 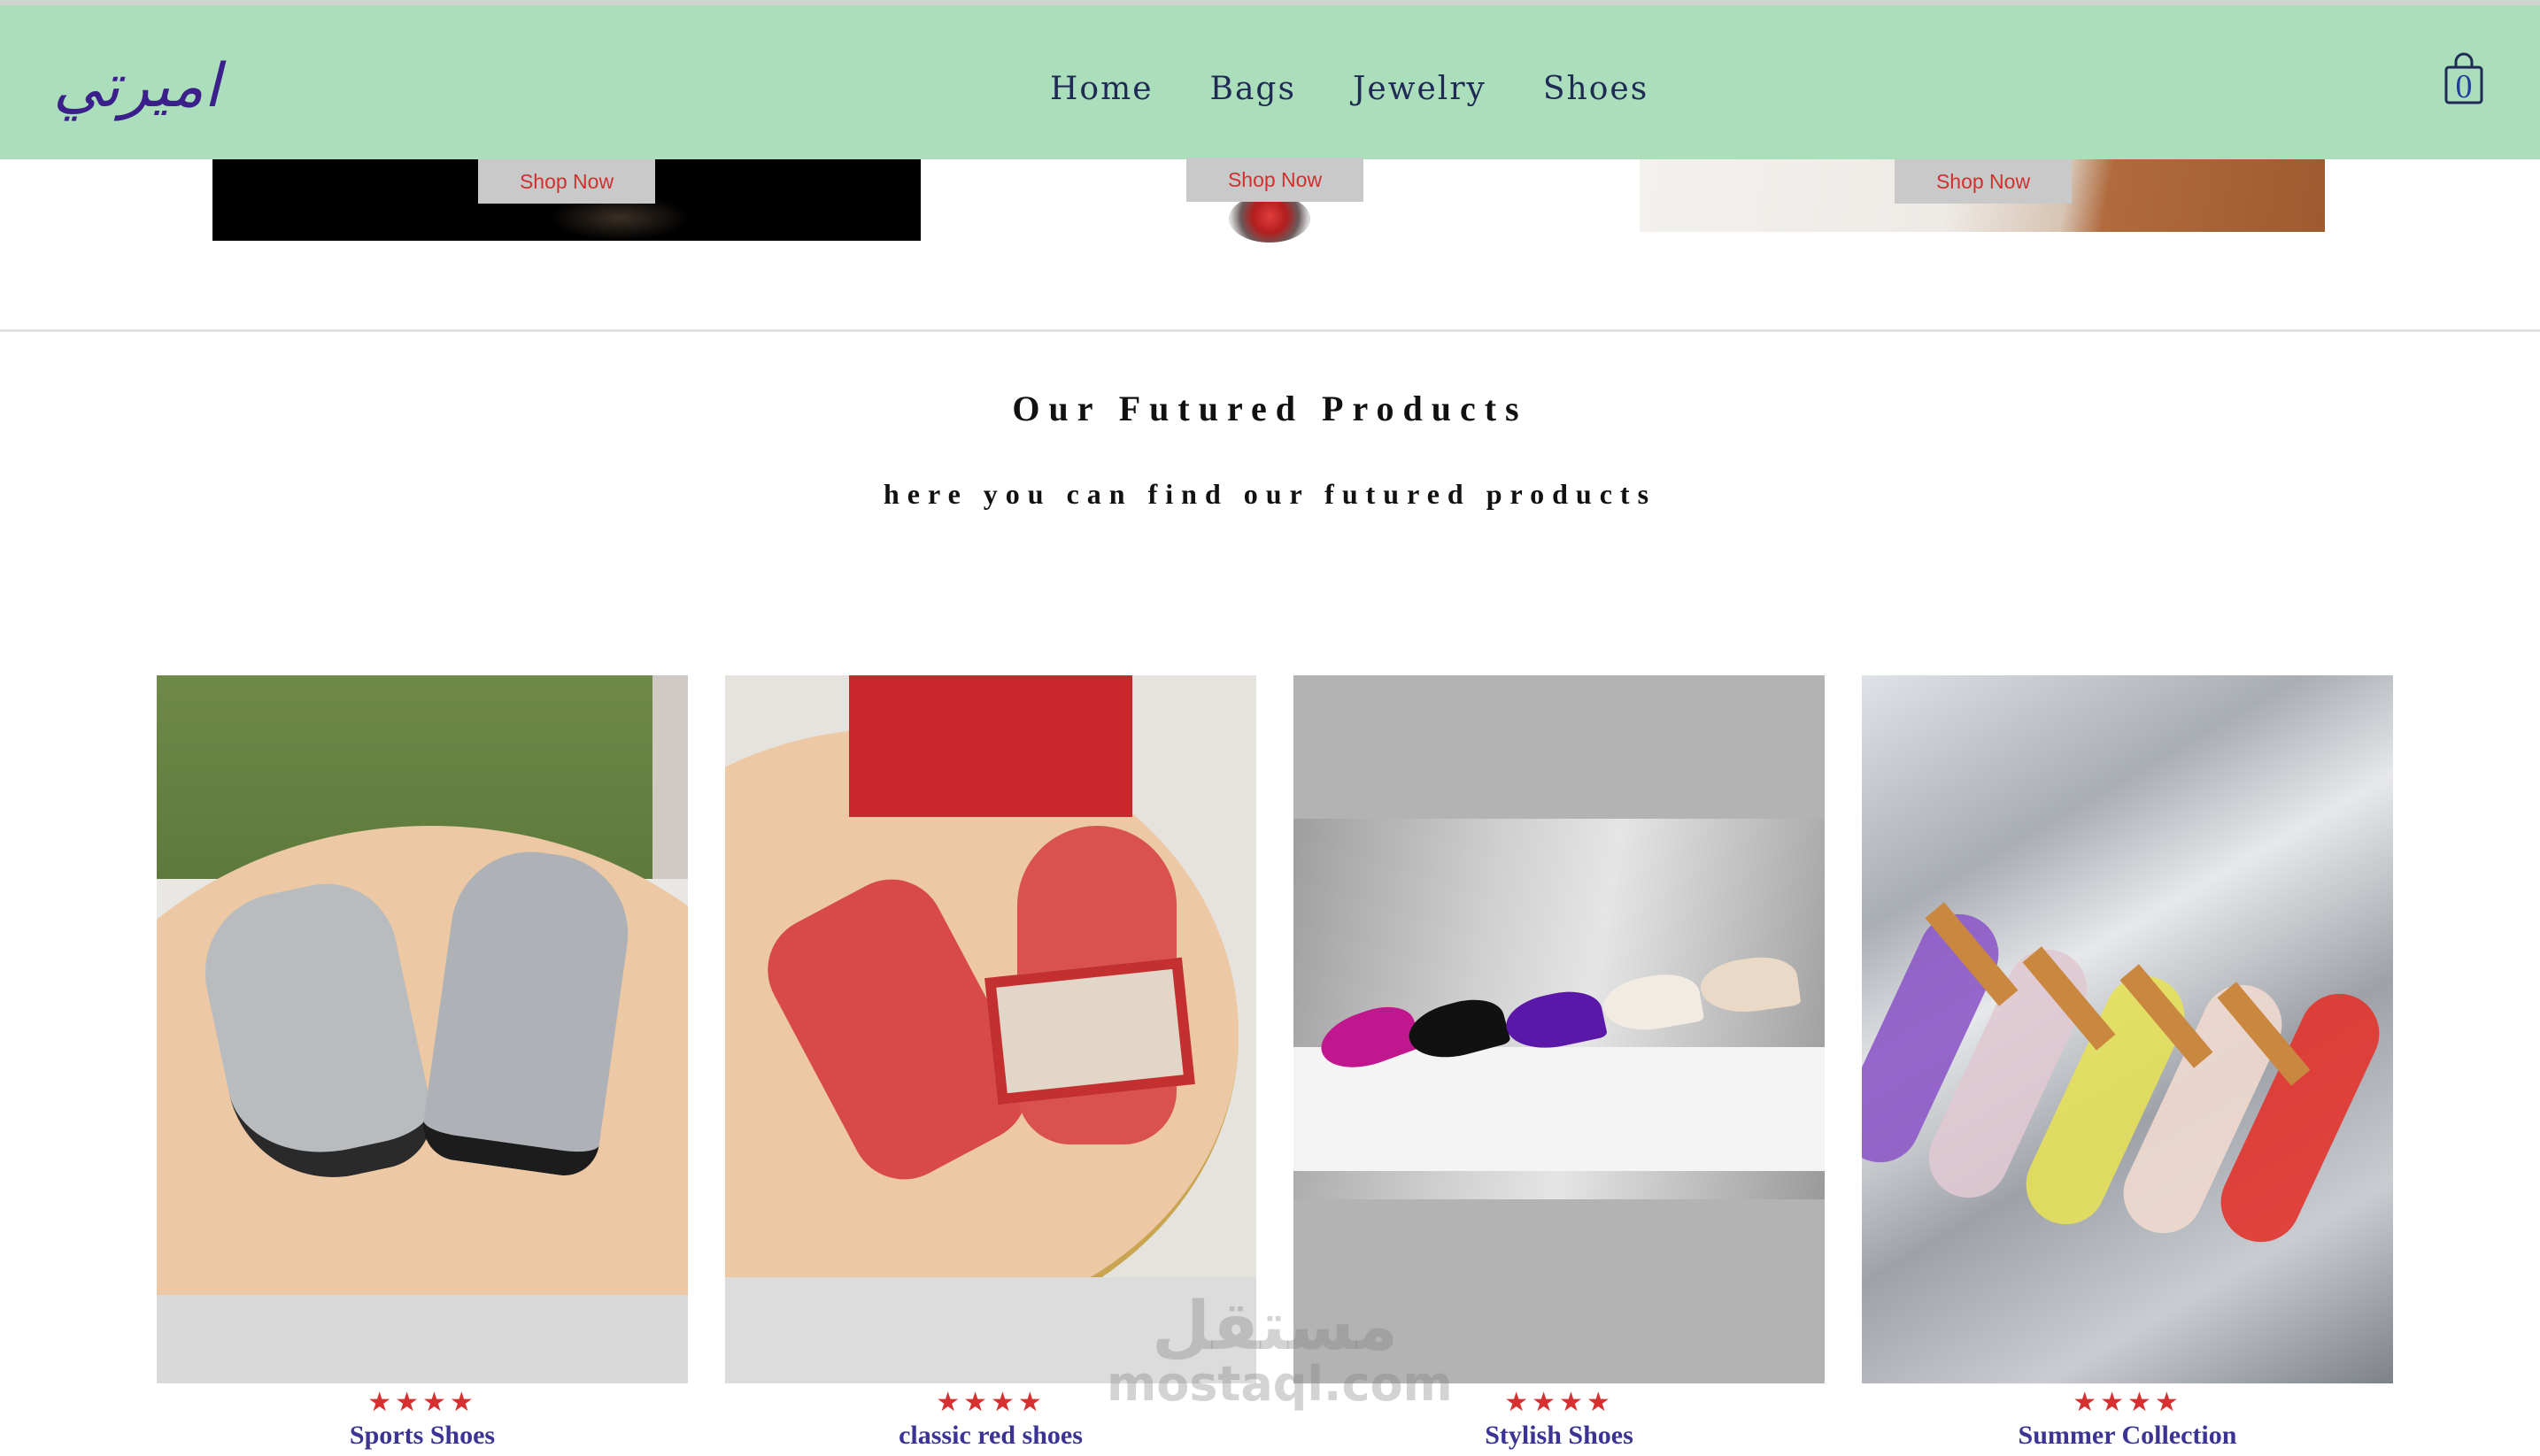 What do you see at coordinates (1349, 89) in the screenshot?
I see `main-nav: Home Bags Jewelry Shoes` at bounding box center [1349, 89].